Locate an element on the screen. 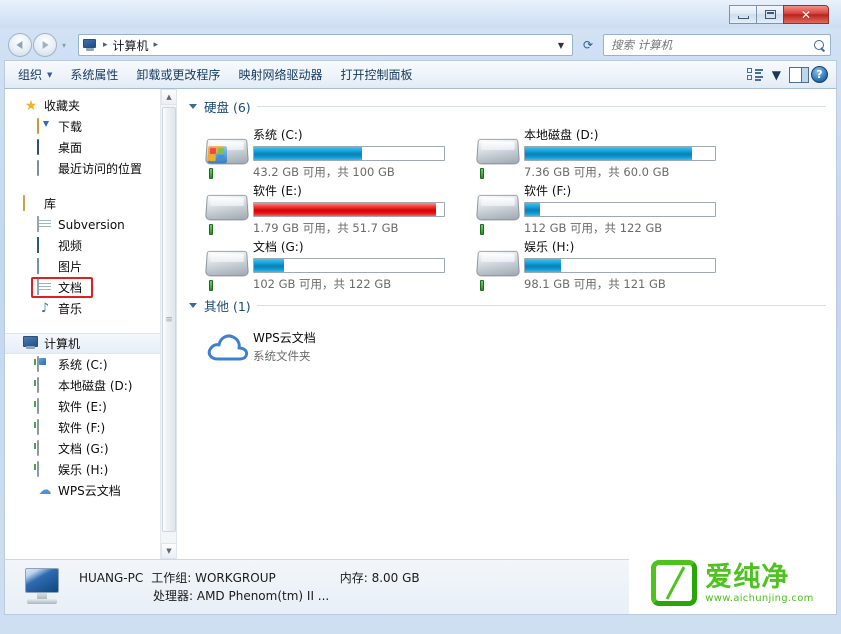 The width and height of the screenshot is (841, 634). scroll-down-button: ▼ is located at coordinates (168, 551).